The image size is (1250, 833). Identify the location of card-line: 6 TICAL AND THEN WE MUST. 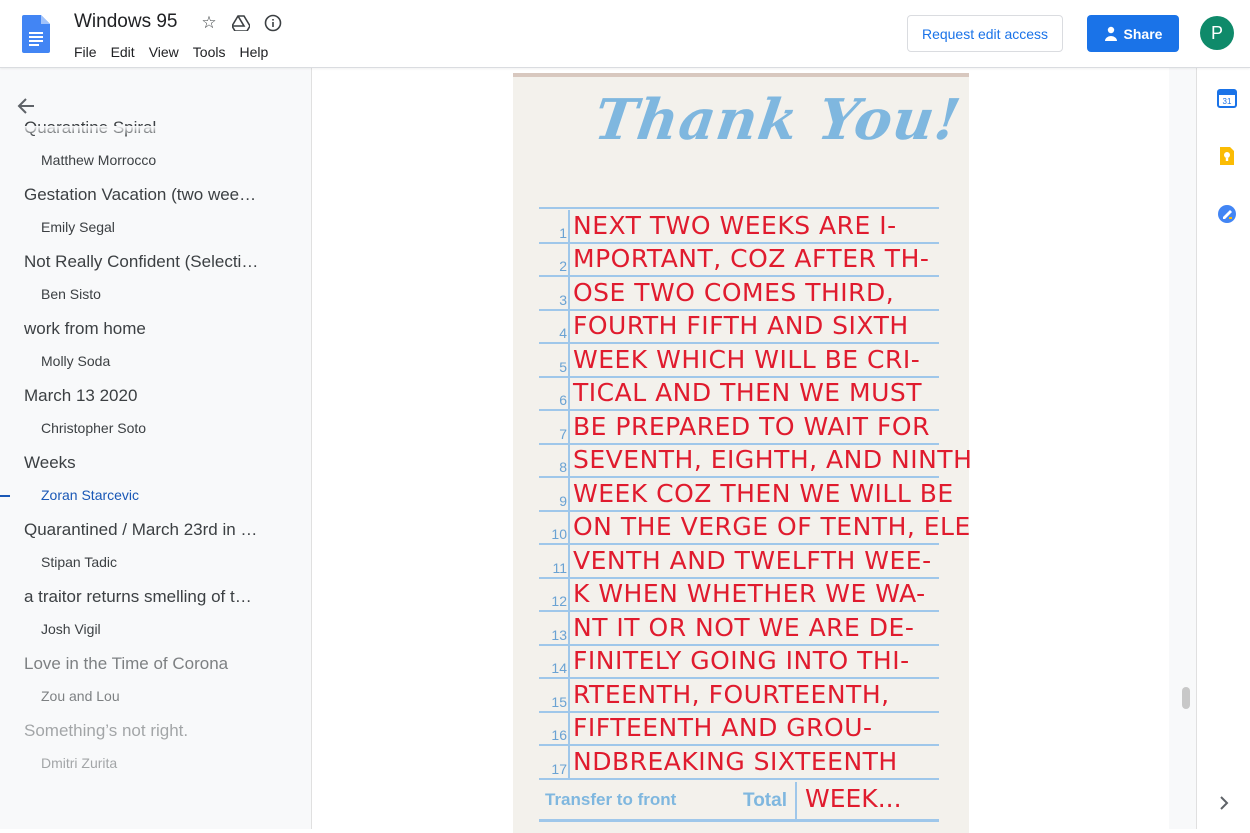
(739, 394).